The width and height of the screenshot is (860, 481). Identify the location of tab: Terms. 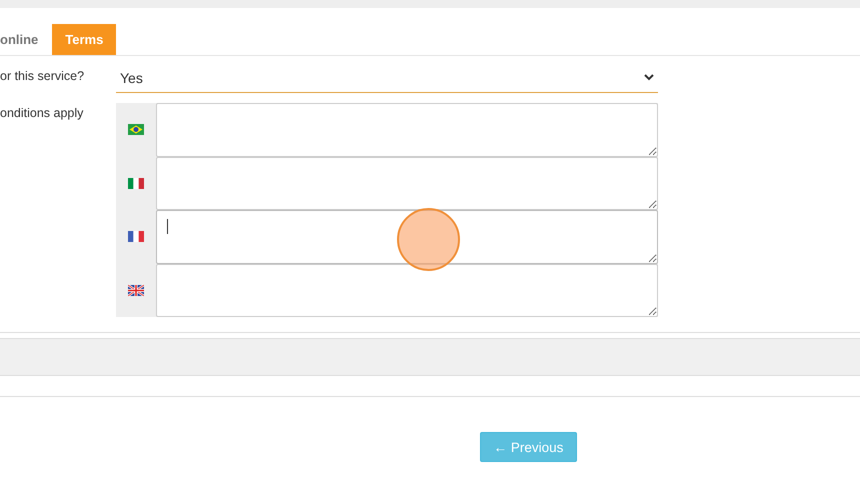
(84, 39).